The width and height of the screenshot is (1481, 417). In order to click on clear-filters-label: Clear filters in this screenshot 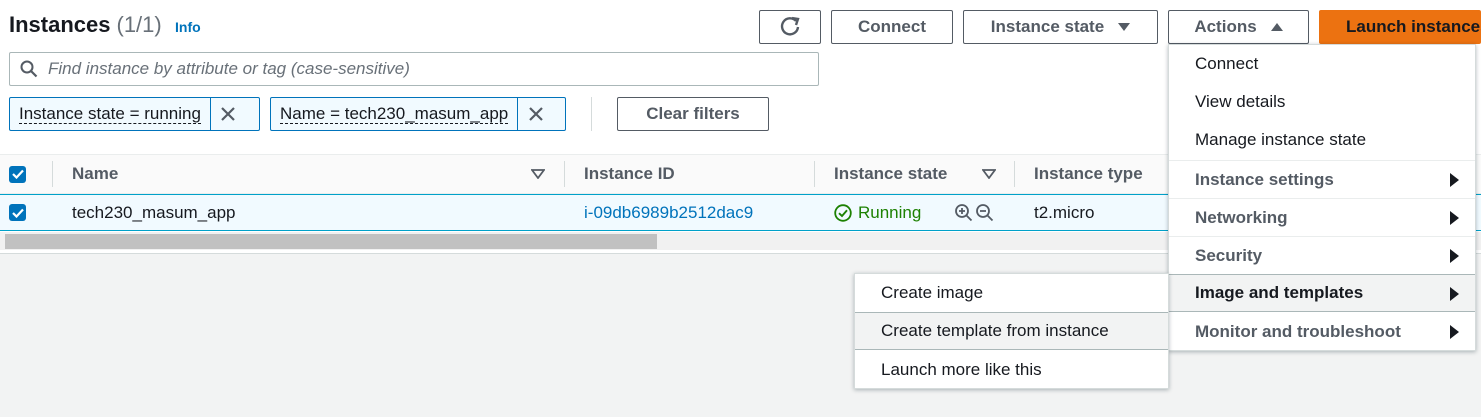, I will do `click(693, 113)`.